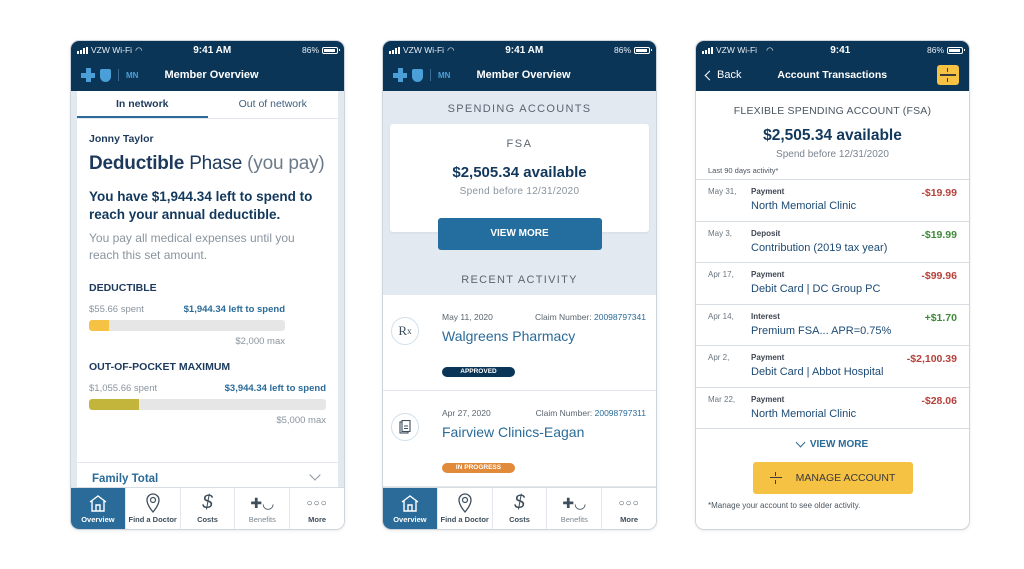 Image resolution: width=1024 pixels, height=569 pixels. Describe the element at coordinates (840, 50) in the screenshot. I see `clock: 9:41` at that location.